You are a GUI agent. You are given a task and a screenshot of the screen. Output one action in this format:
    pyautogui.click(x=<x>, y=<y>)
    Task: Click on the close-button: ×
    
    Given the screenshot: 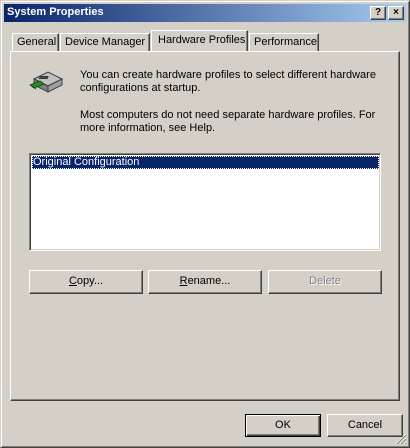 What is the action you would take?
    pyautogui.click(x=396, y=13)
    